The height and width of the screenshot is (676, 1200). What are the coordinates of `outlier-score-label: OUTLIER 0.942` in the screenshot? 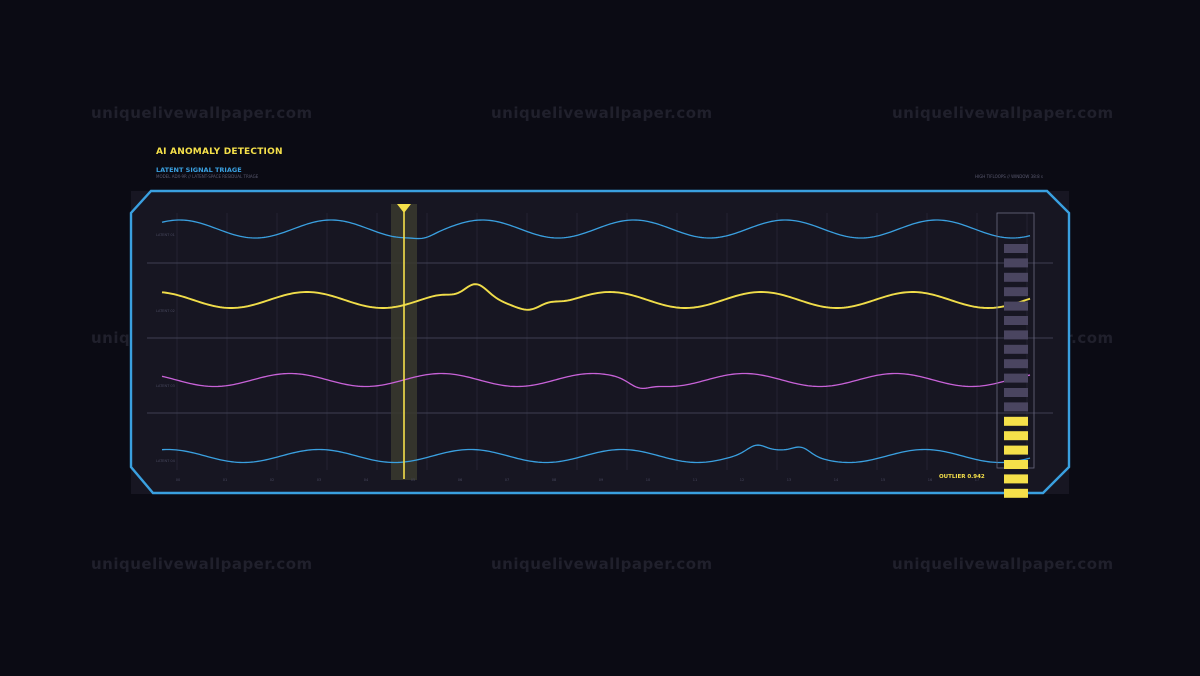 It's located at (962, 477).